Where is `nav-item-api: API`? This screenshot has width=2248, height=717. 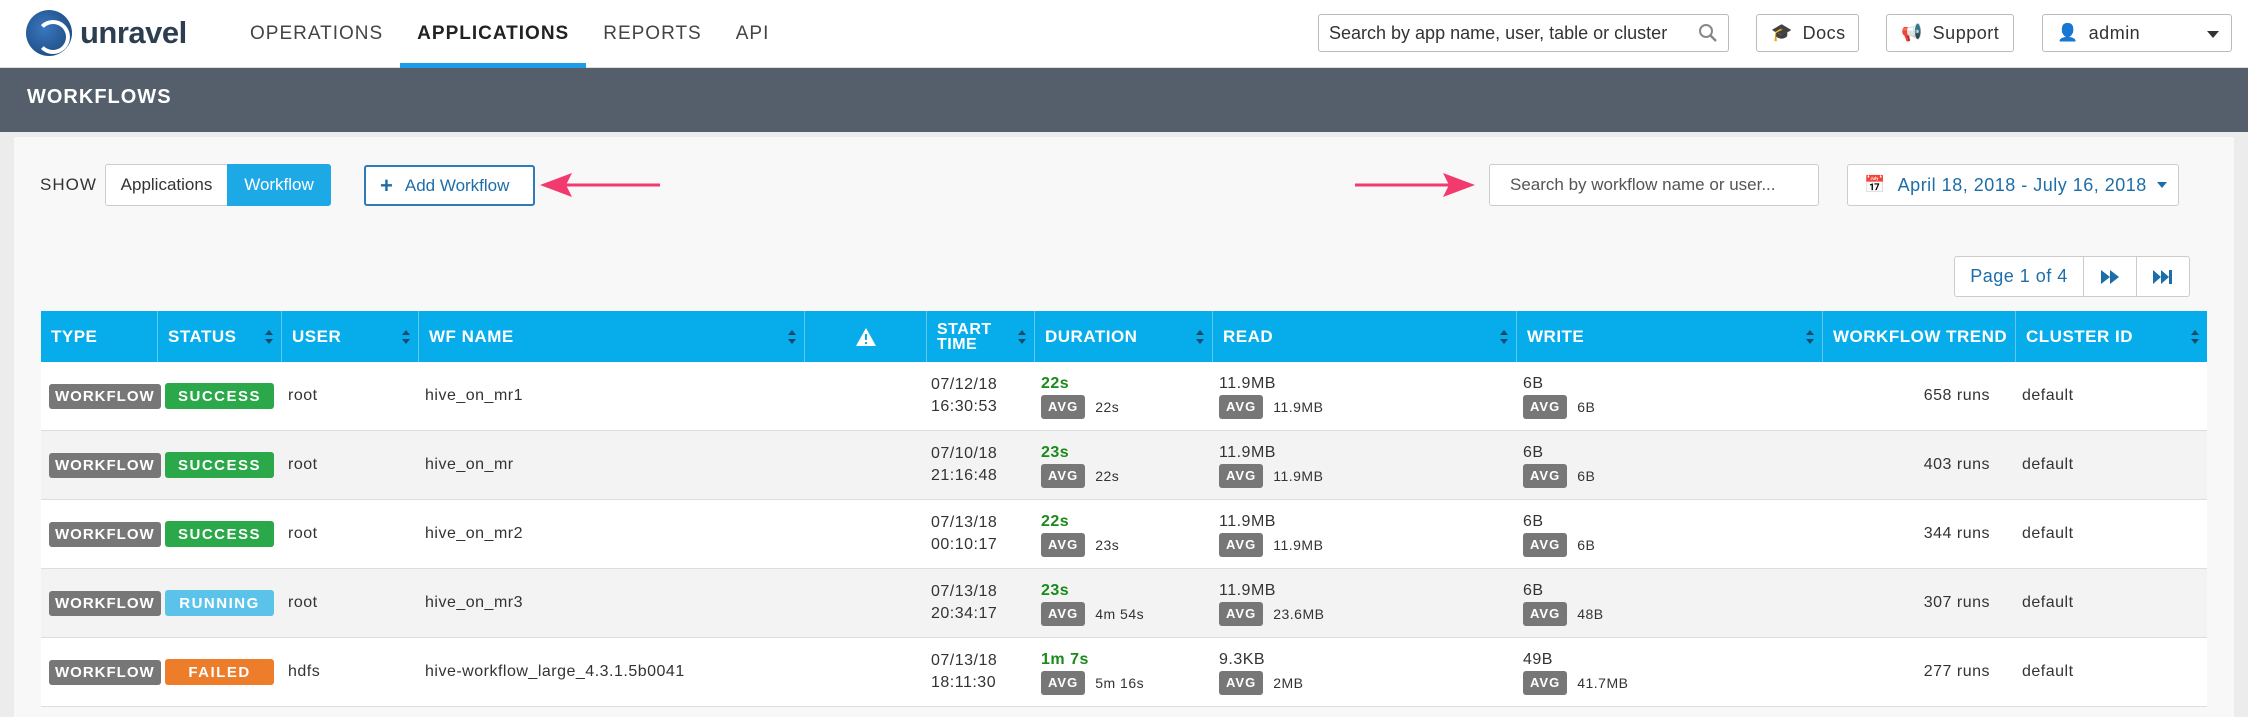 nav-item-api: API is located at coordinates (753, 34).